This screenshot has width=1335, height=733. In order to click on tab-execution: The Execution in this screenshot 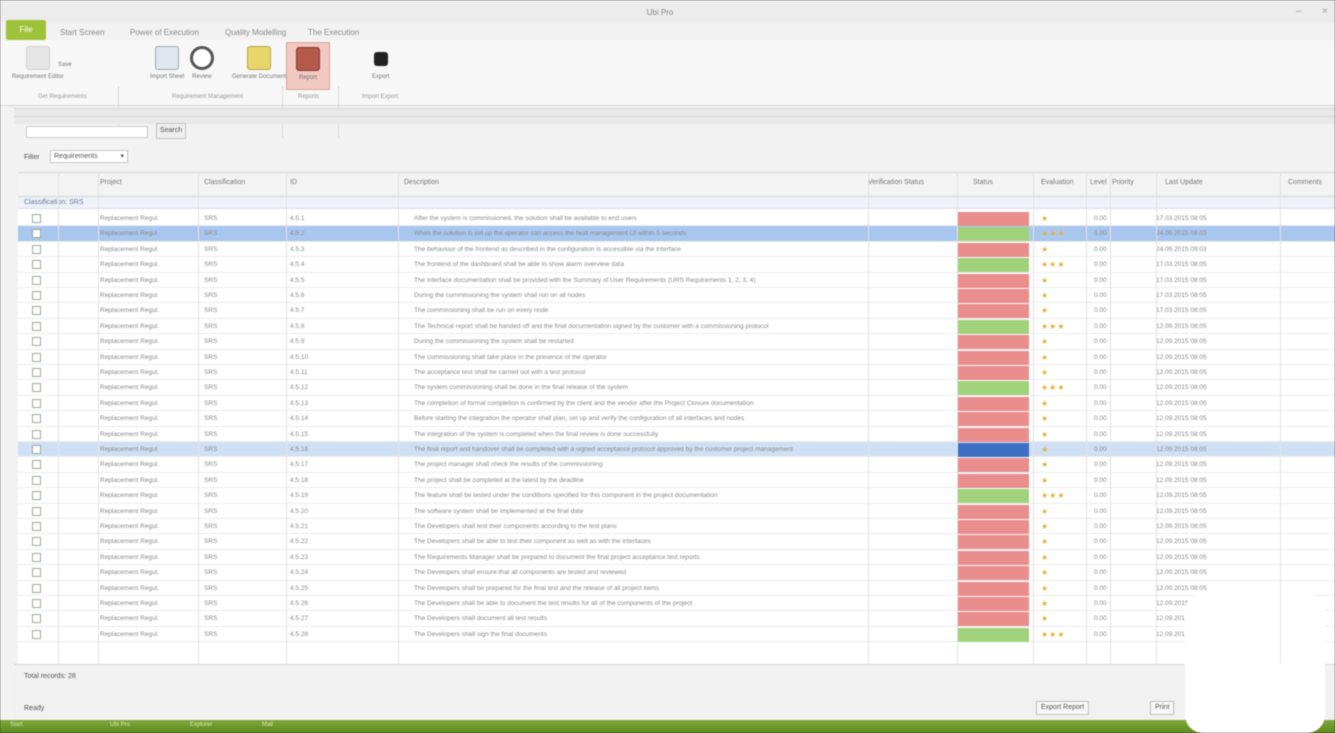, I will do `click(333, 32)`.